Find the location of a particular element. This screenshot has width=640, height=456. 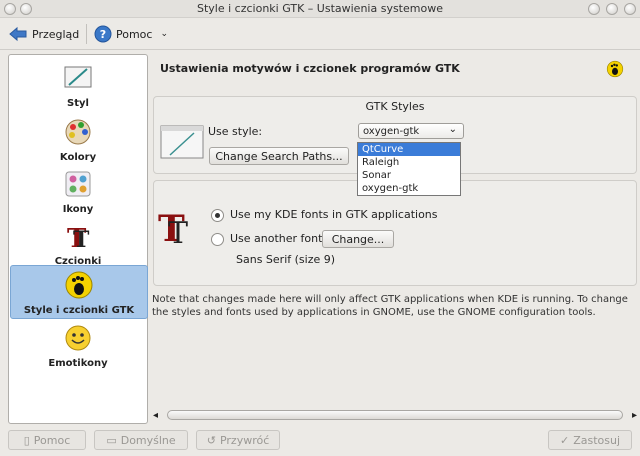

minimize-icon is located at coordinates (612, 9).